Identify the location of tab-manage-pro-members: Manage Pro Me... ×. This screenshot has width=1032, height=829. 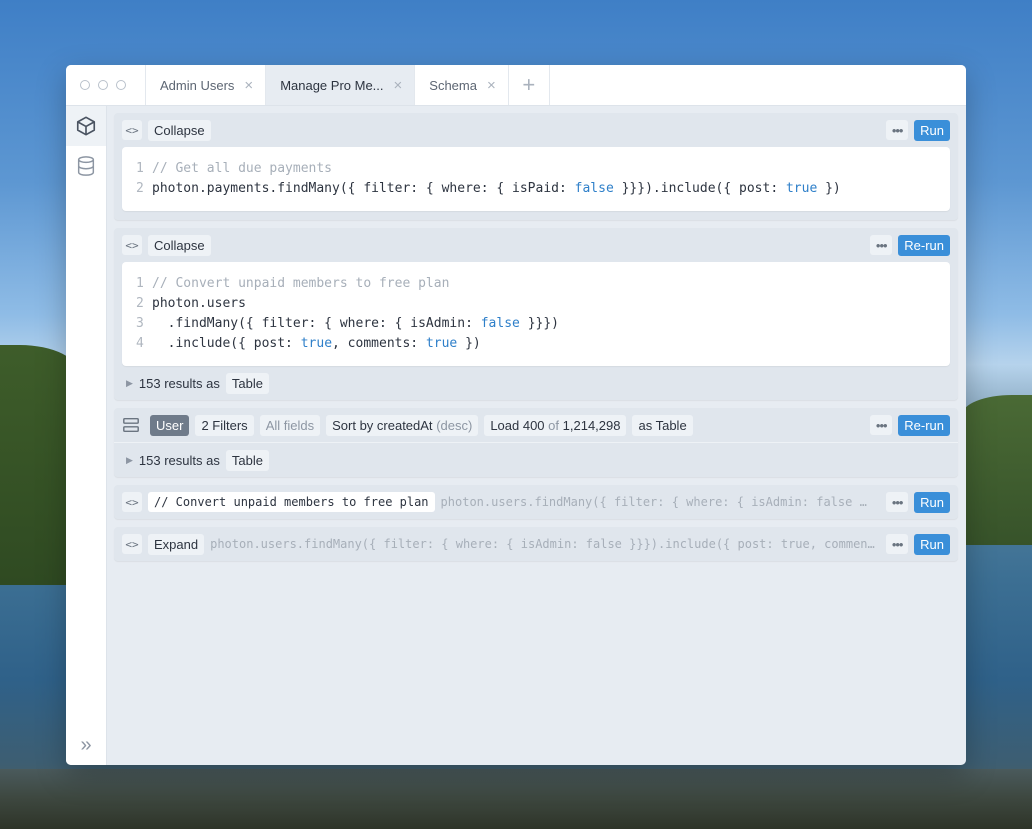
(341, 85).